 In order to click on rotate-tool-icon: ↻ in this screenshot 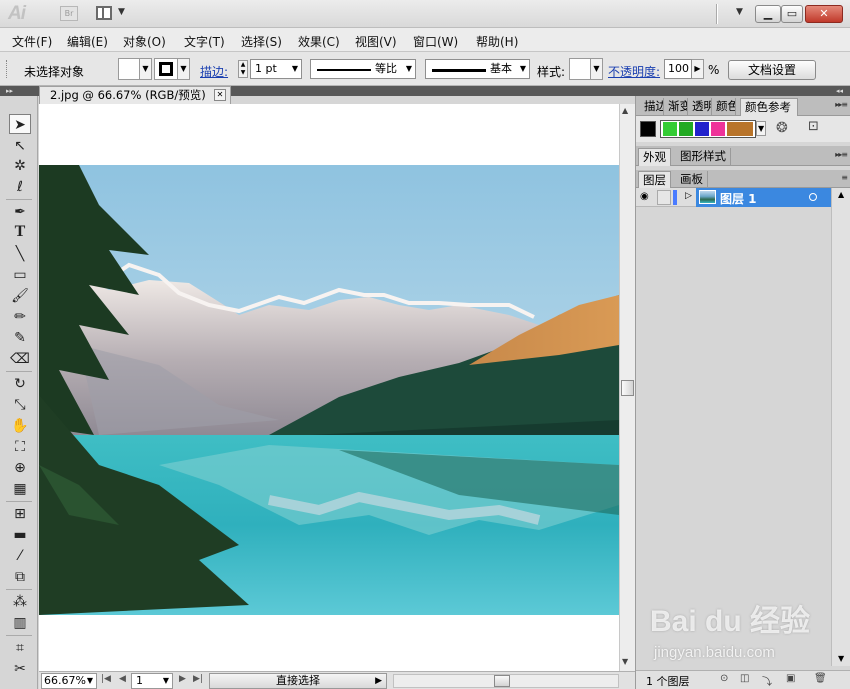, I will do `click(20, 384)`.